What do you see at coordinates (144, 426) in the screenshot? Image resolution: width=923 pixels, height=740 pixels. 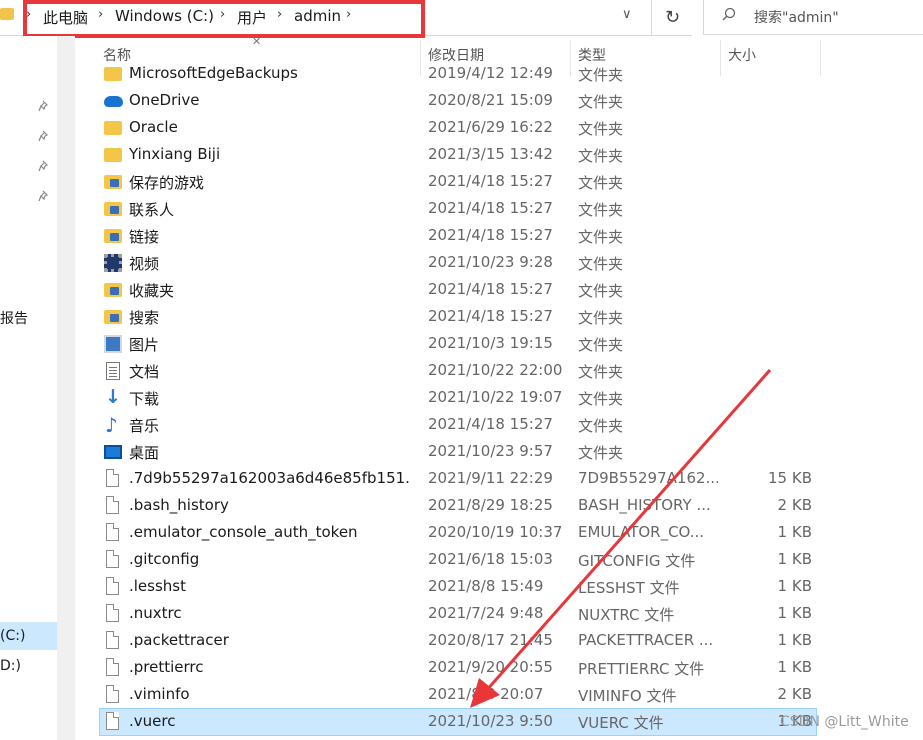 I see `file-name: 音乐` at bounding box center [144, 426].